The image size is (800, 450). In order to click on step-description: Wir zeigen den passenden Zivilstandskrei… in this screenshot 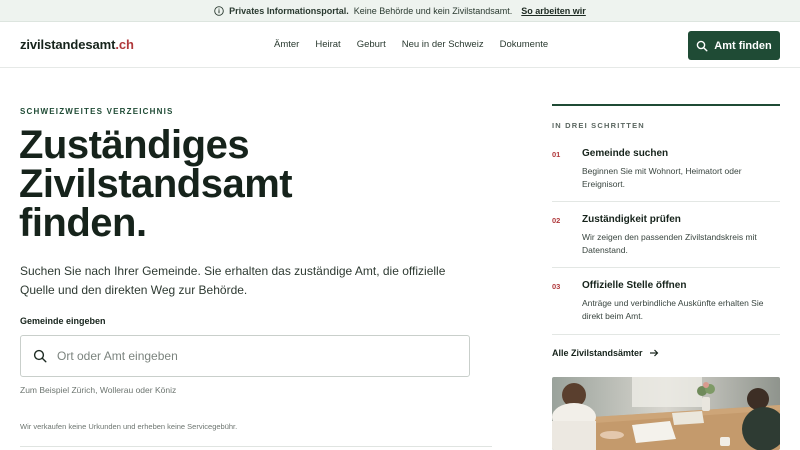, I will do `click(669, 243)`.